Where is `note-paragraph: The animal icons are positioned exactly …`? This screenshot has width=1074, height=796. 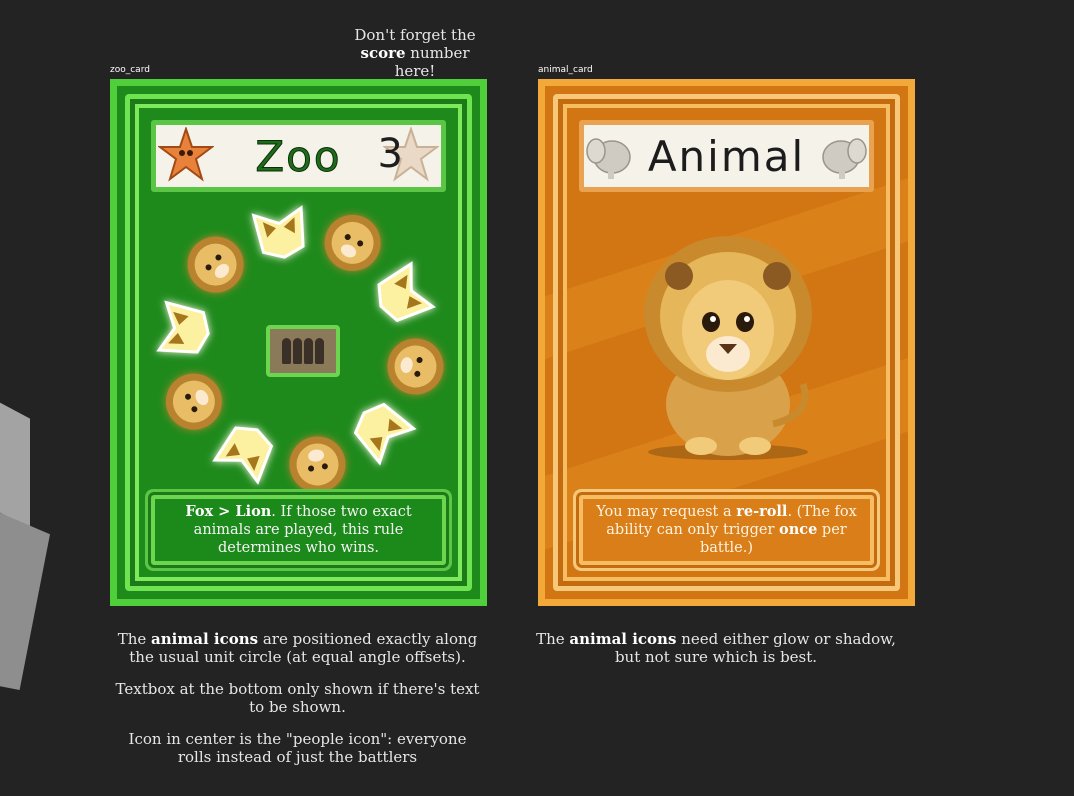 note-paragraph: The animal icons are positioned exactly … is located at coordinates (297, 648).